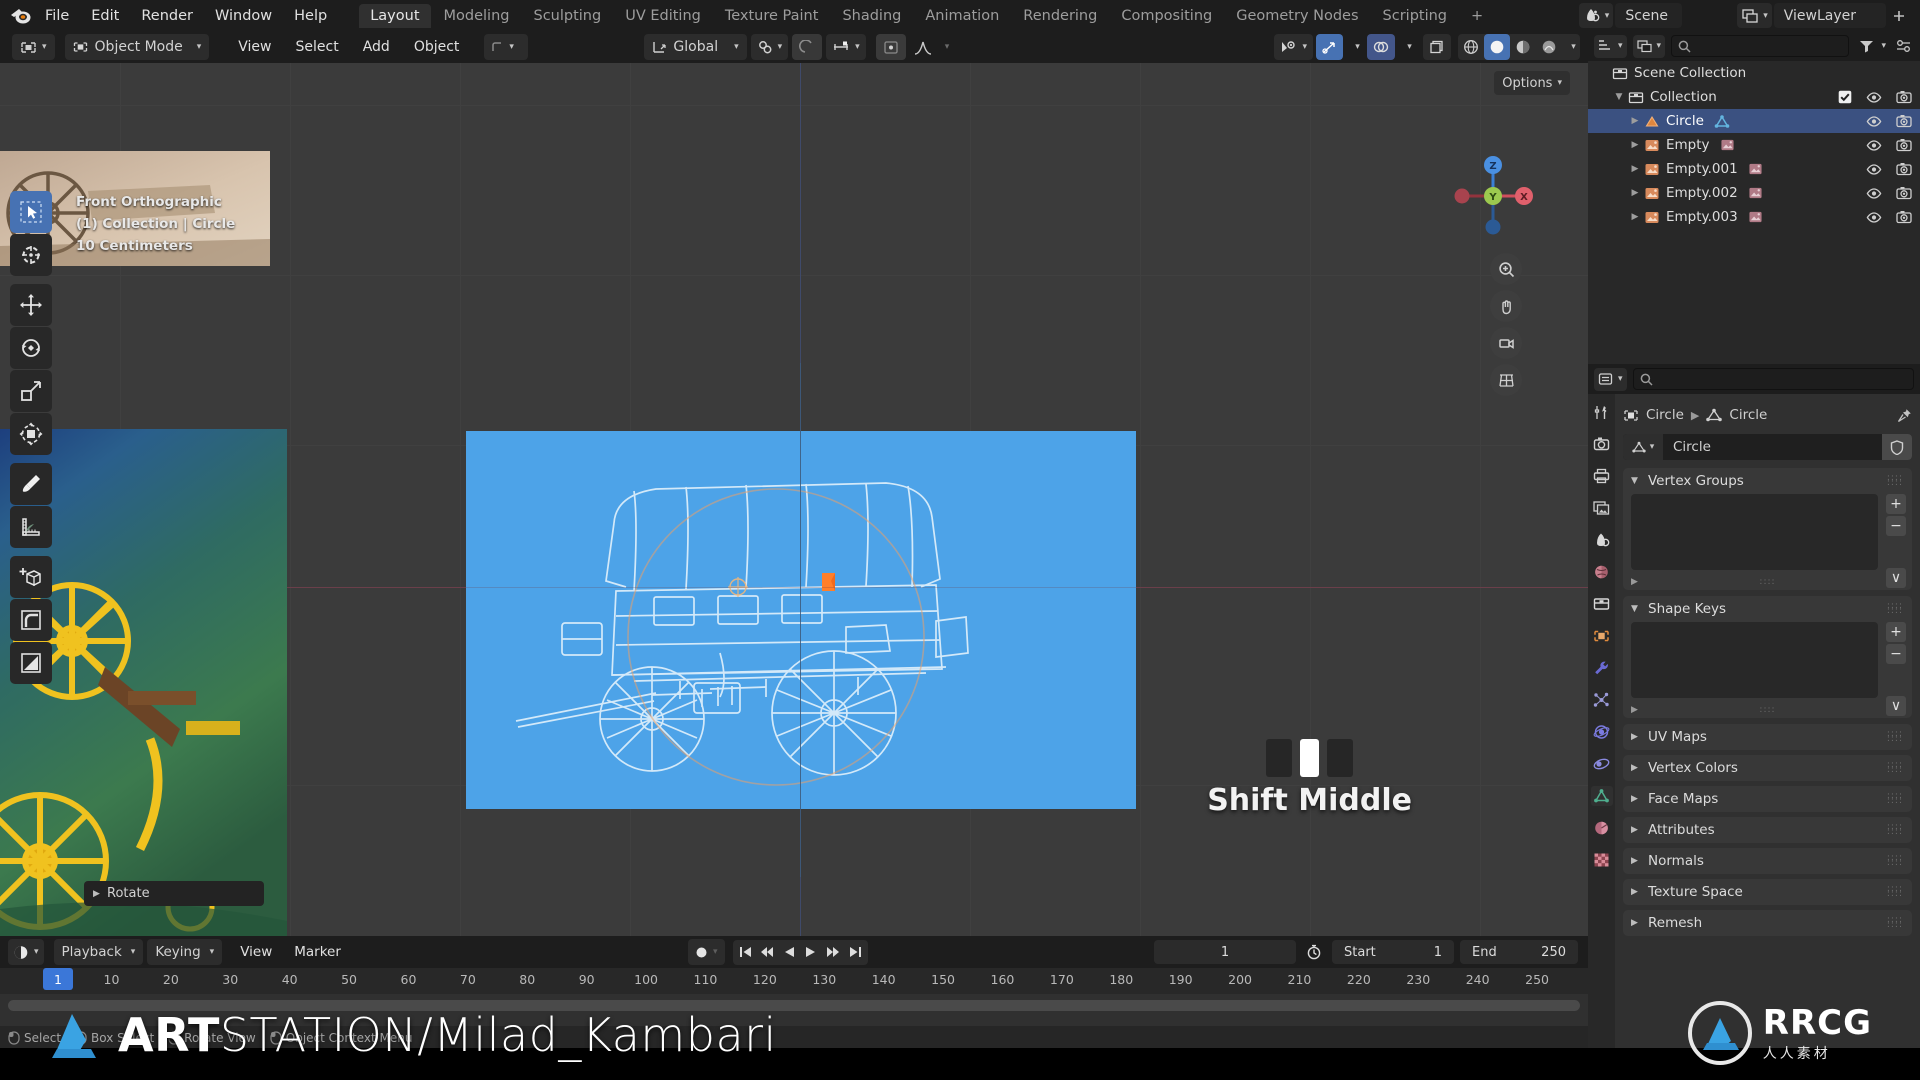  I want to click on scene-name-field: Scene, so click(1648, 15).